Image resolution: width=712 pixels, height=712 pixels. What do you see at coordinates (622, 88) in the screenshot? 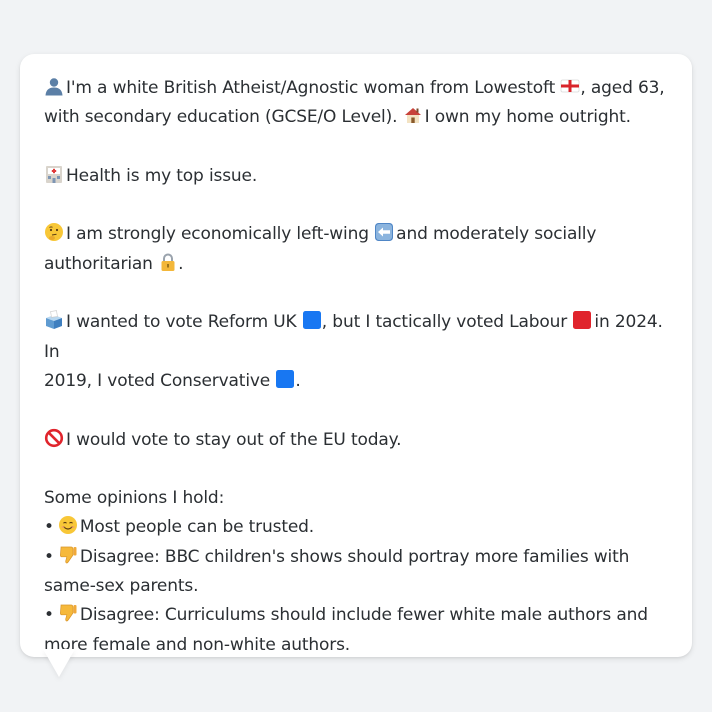
I see `intro-age: , aged 63,` at bounding box center [622, 88].